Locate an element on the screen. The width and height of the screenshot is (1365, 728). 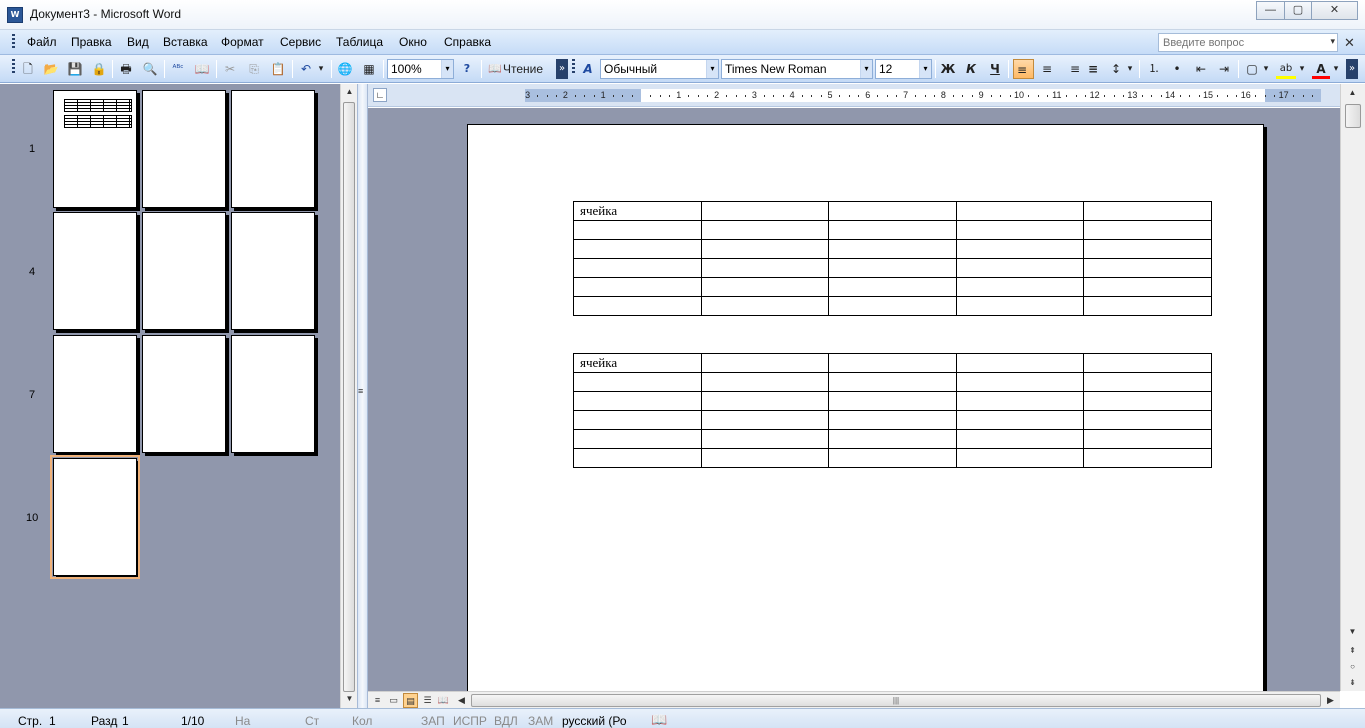
font-combo: Times New Roman ▾ is located at coordinates (797, 69).